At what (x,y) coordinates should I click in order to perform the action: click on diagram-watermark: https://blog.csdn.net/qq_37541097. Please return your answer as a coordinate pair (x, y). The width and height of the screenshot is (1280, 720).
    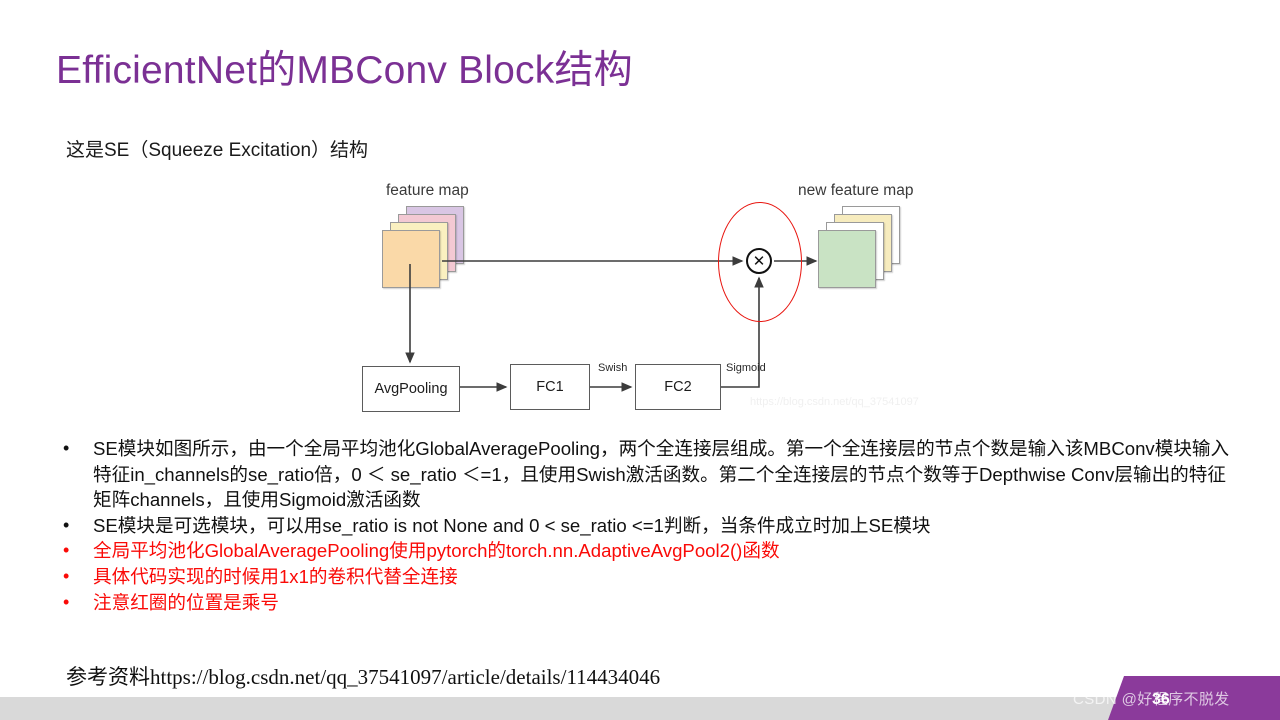
    Looking at the image, I should click on (834, 402).